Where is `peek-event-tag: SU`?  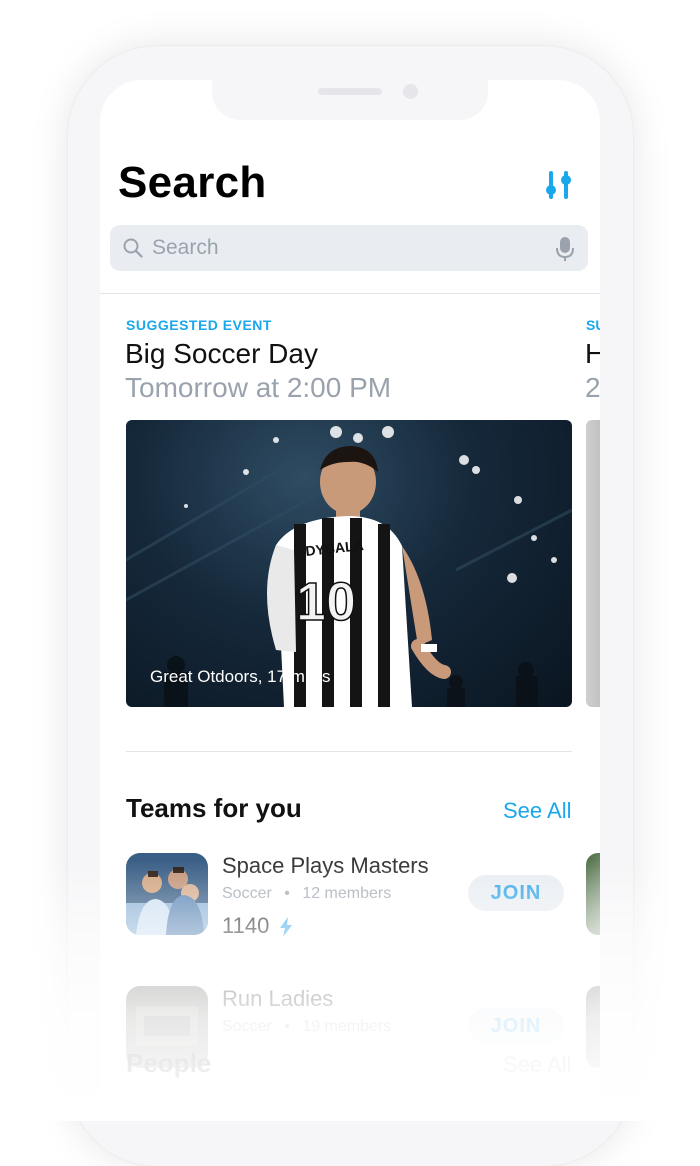
peek-event-tag: SU is located at coordinates (593, 325).